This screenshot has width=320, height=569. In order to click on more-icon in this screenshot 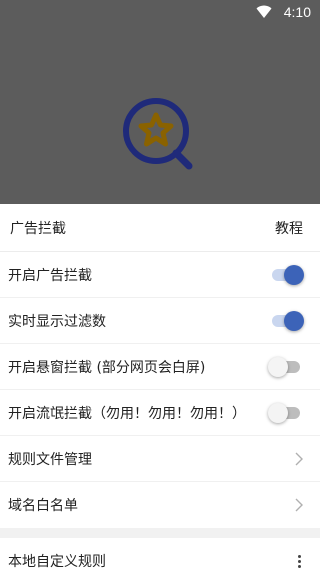, I will do `click(299, 561)`.